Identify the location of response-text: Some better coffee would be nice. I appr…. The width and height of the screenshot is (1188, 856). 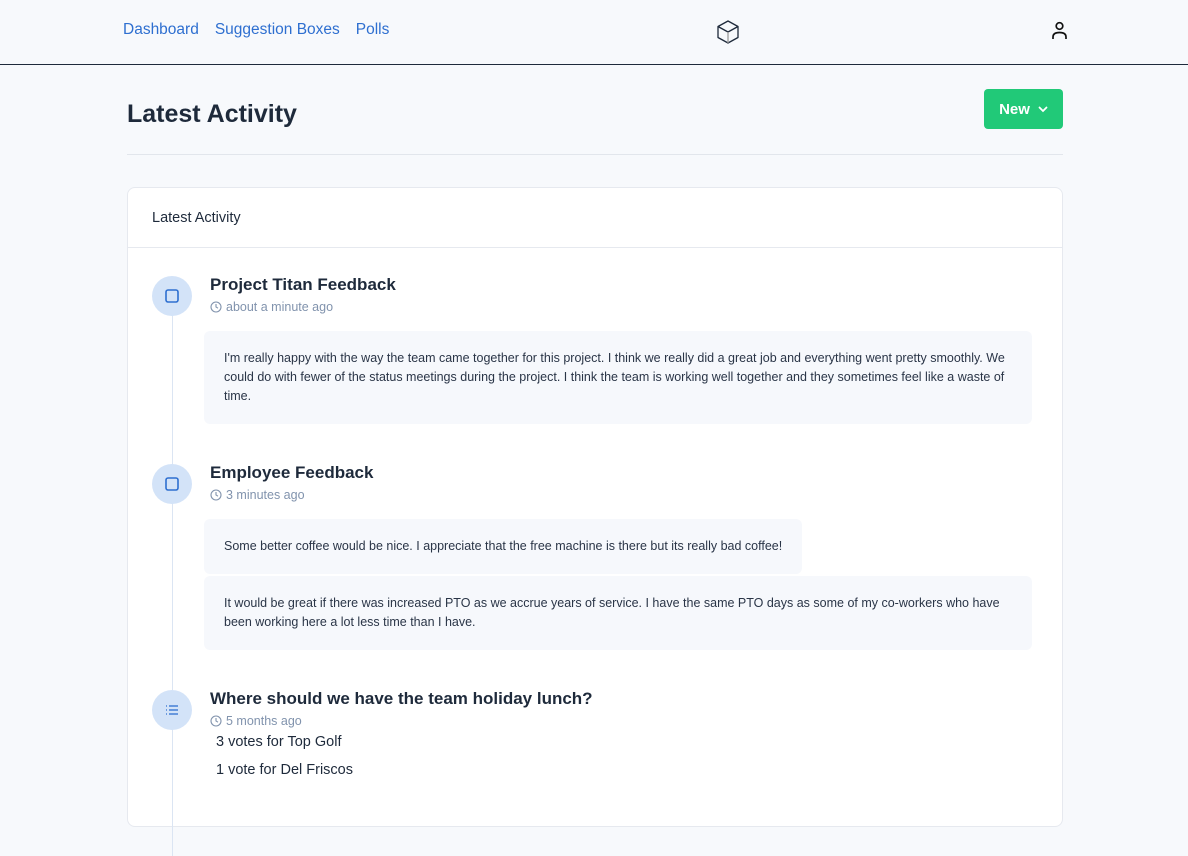
(503, 546).